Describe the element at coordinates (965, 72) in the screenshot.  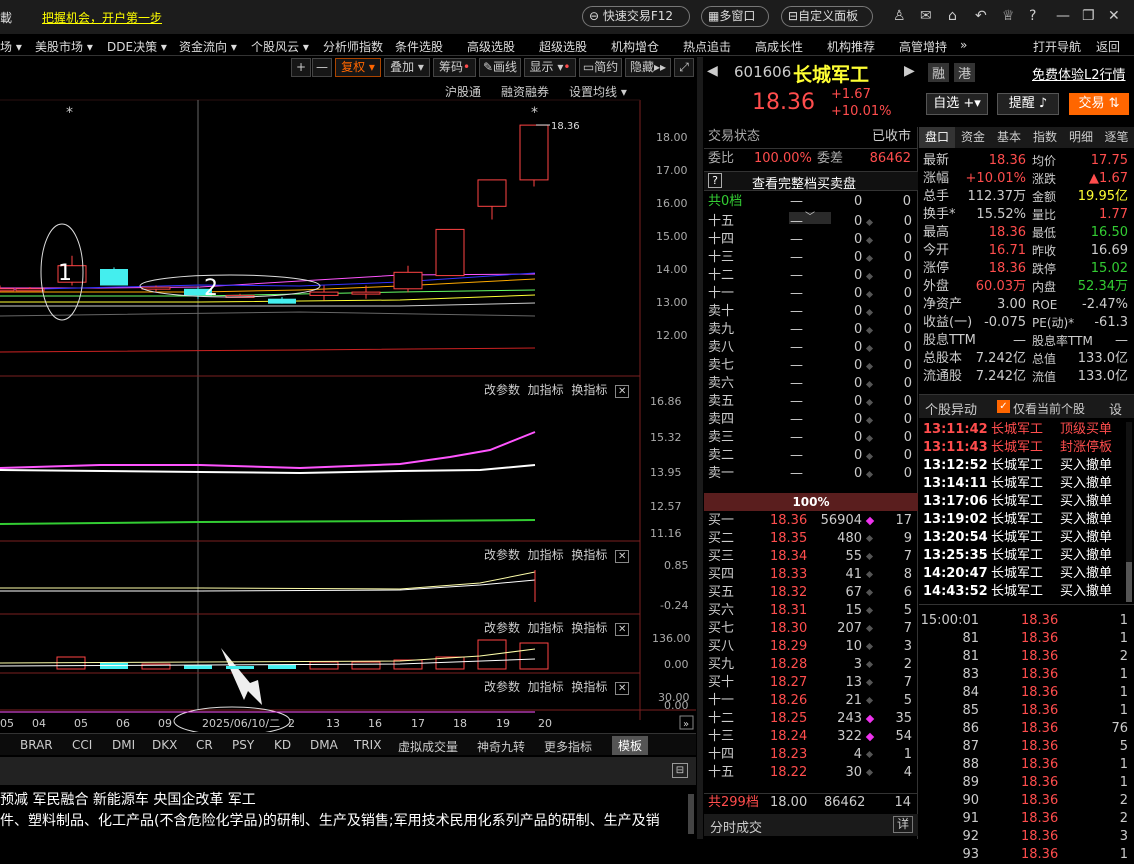
I see `hk-button: 港` at that location.